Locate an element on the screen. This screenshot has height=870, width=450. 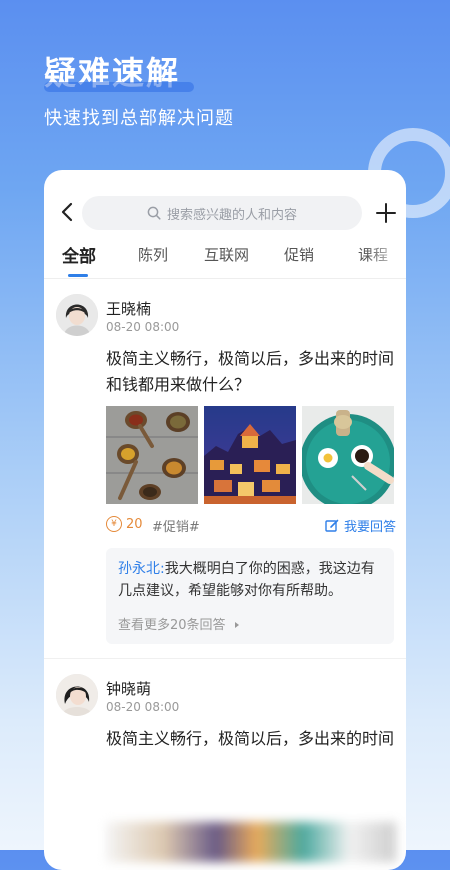
top-bar: 搜索感兴趣的人和内容 is located at coordinates (225, 213).